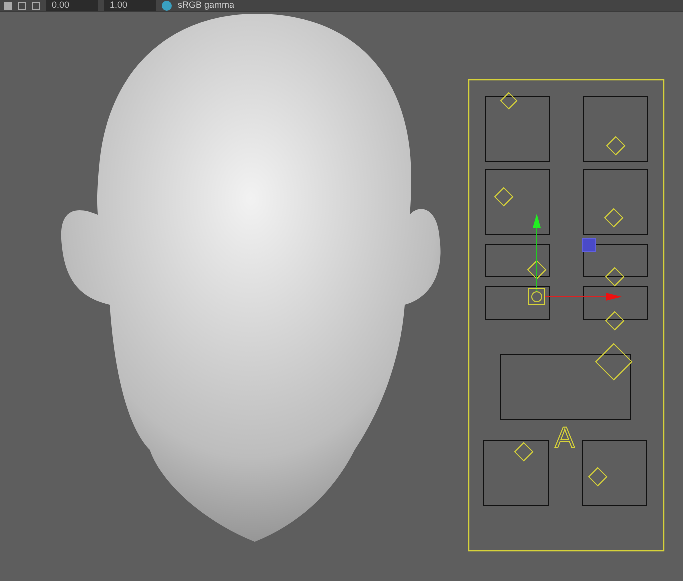  What do you see at coordinates (130, 5) in the screenshot?
I see `value-field: 1.00` at bounding box center [130, 5].